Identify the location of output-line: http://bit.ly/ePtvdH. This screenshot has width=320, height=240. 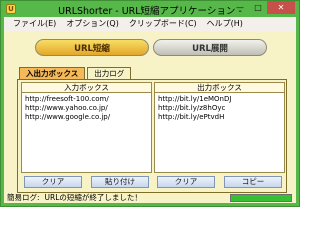
(191, 117).